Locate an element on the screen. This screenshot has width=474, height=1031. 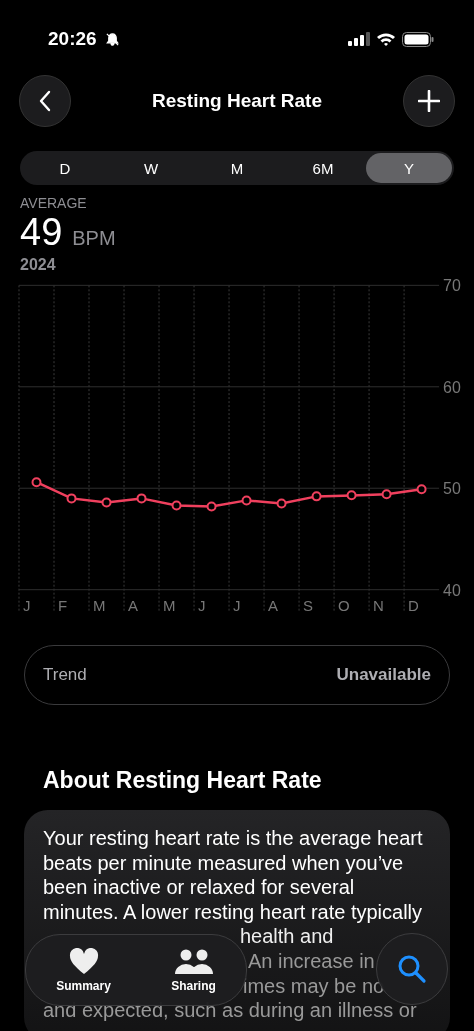
cellular-signal-icon is located at coordinates (359, 39).